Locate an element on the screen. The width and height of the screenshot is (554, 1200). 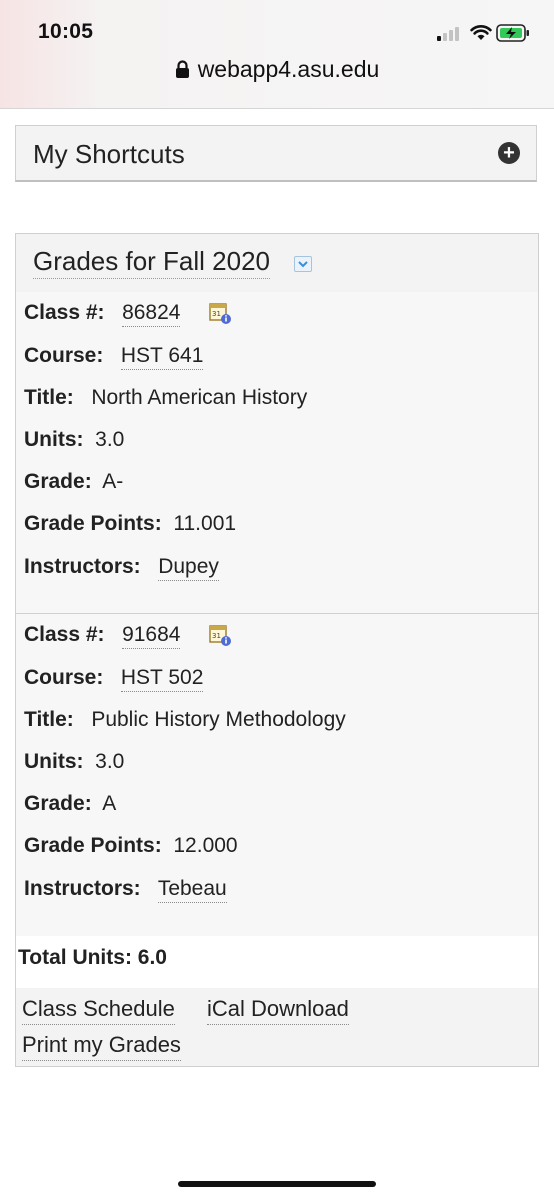
grade-points-row: Grade Points: 12.000 is located at coordinates (131, 845).